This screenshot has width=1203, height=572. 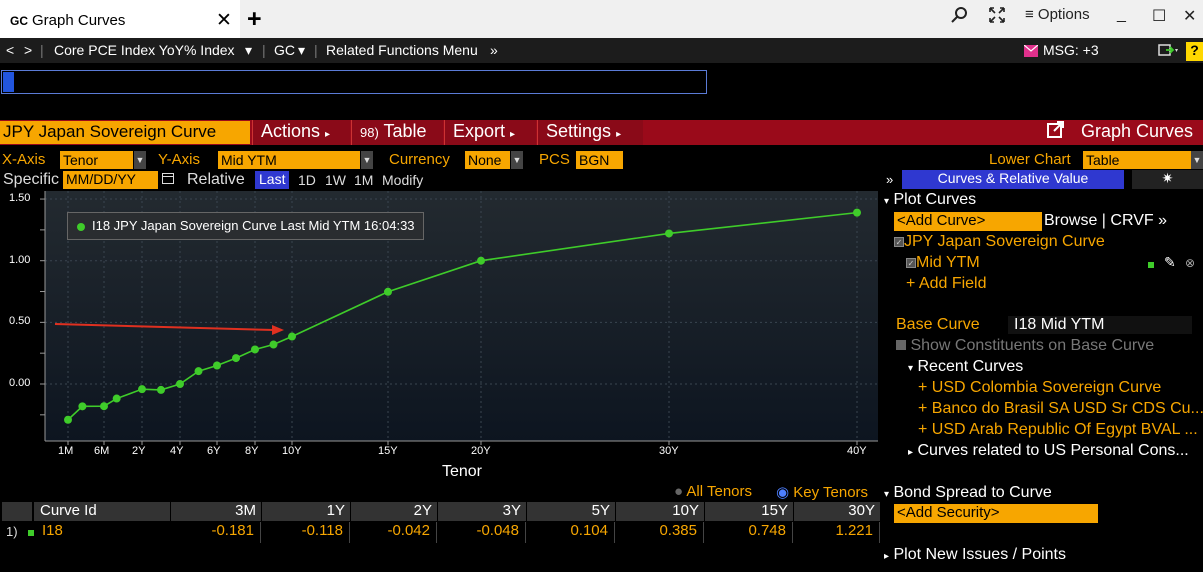 What do you see at coordinates (1137, 160) in the screenshot?
I see `lower-chart-select: Table` at bounding box center [1137, 160].